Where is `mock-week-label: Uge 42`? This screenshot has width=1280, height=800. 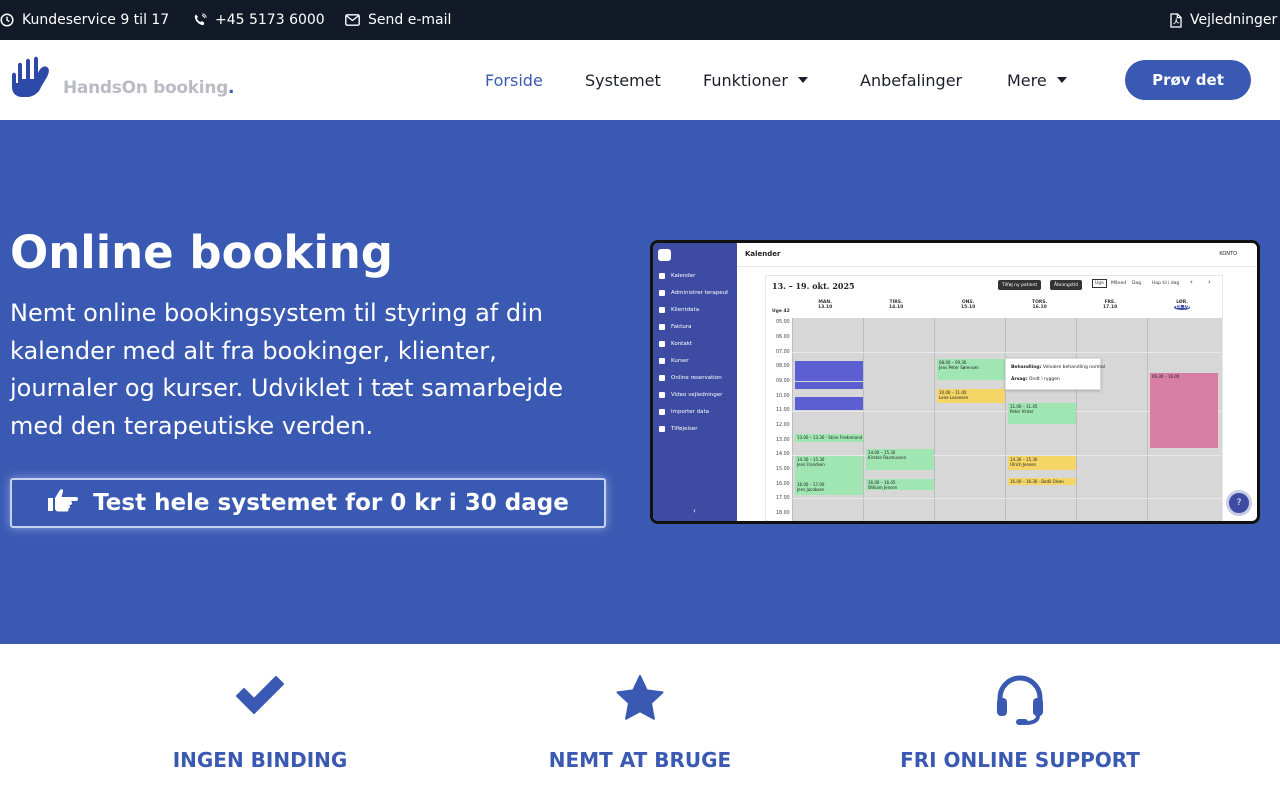
mock-week-label: Uge 42 is located at coordinates (781, 311).